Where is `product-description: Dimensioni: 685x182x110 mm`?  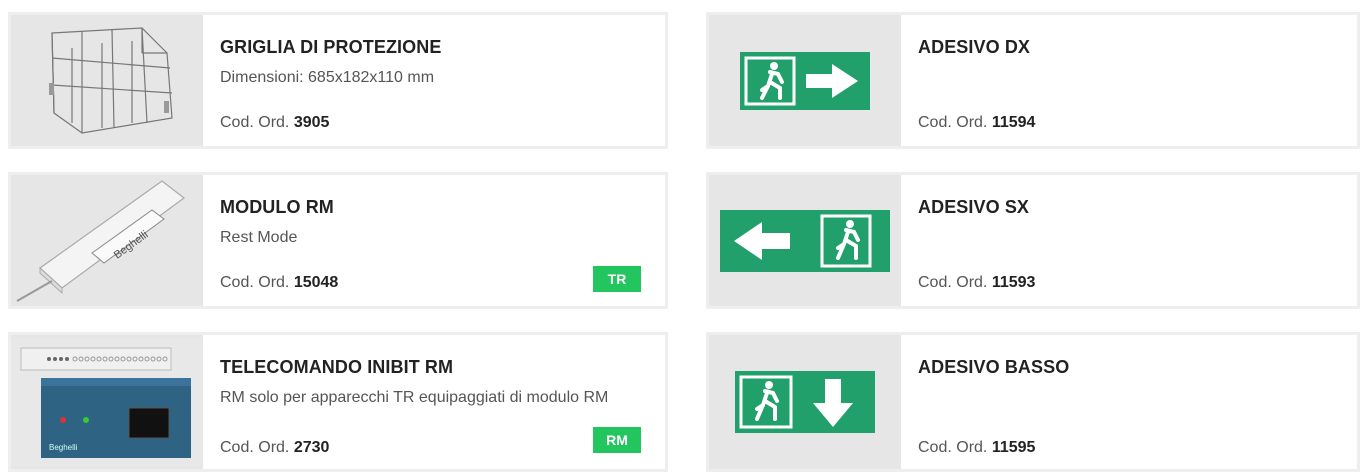
product-description: Dimensioni: 685x182x110 mm is located at coordinates (327, 77).